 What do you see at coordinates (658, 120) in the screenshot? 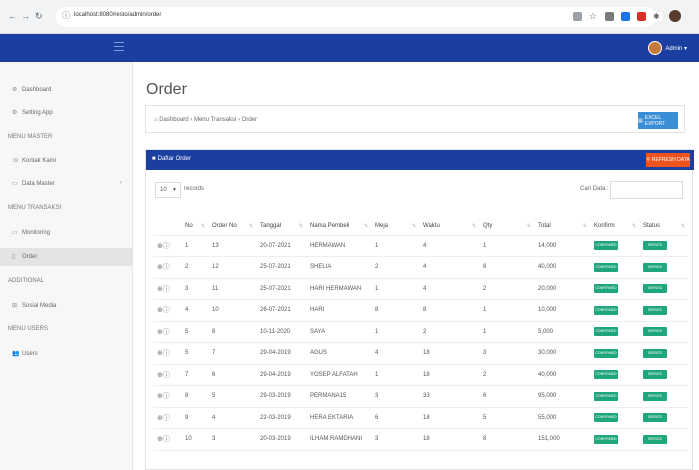
I see `excel-export-button: ▤ EXCEL EXPORT` at bounding box center [658, 120].